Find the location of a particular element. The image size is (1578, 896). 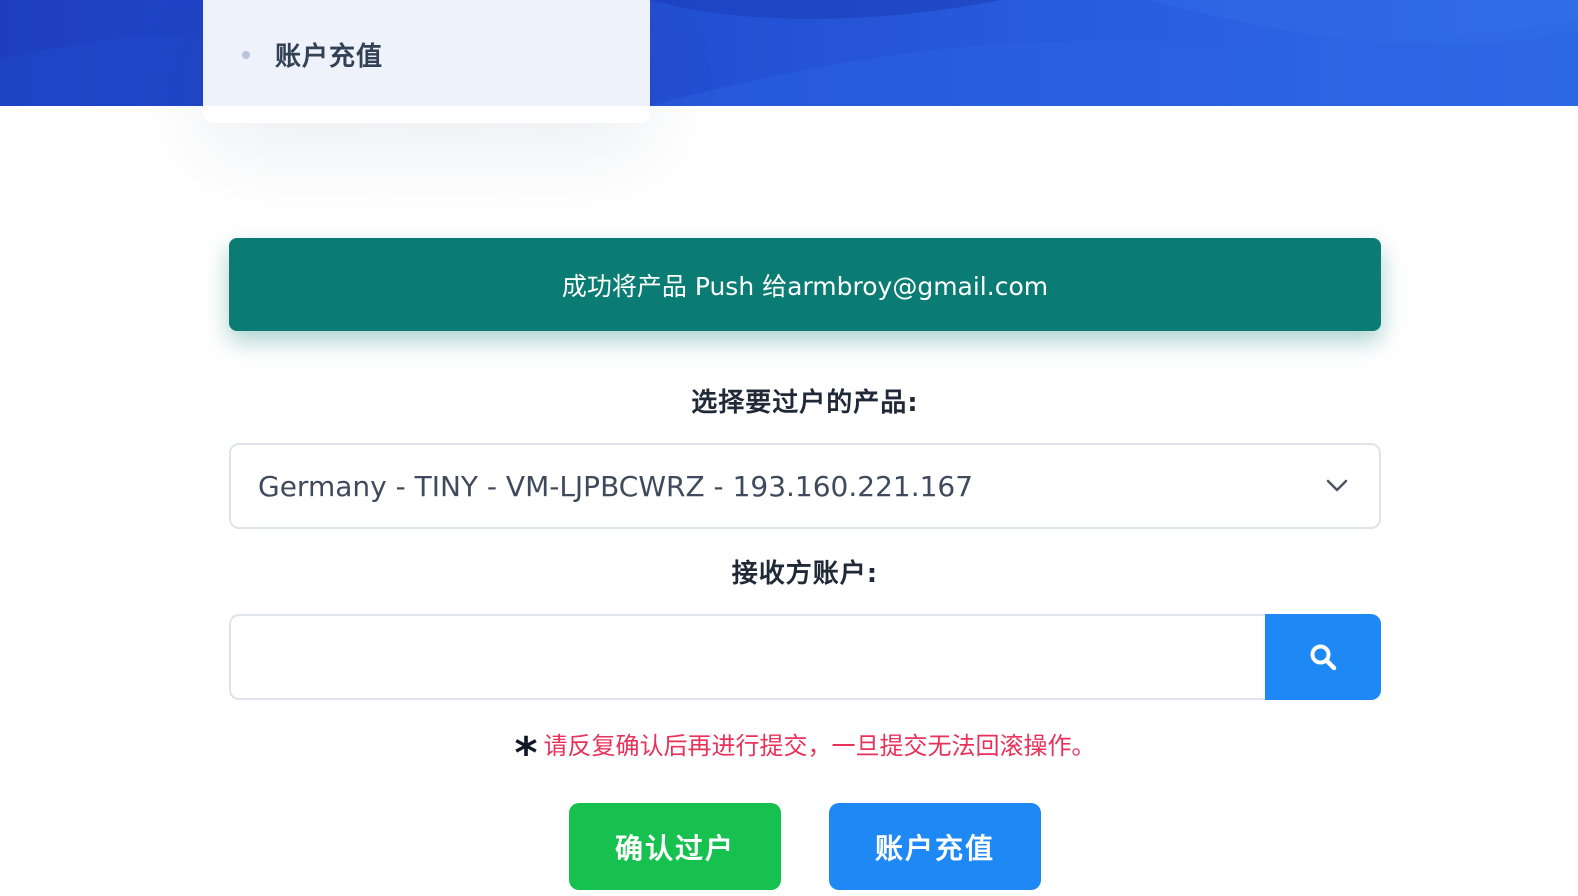

search-button is located at coordinates (1323, 657).